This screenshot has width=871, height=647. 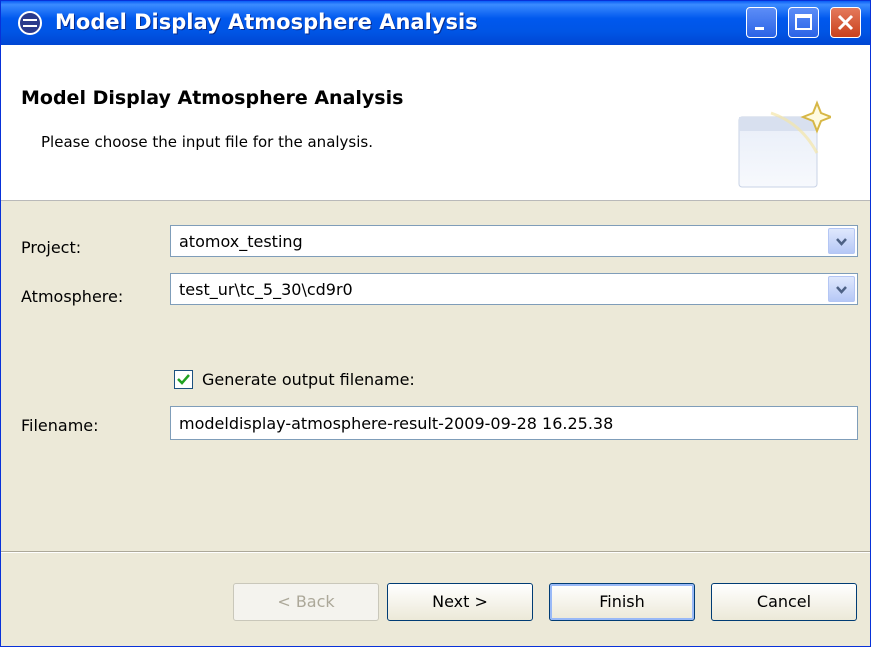 I want to click on finish-button: Finish, so click(x=622, y=602).